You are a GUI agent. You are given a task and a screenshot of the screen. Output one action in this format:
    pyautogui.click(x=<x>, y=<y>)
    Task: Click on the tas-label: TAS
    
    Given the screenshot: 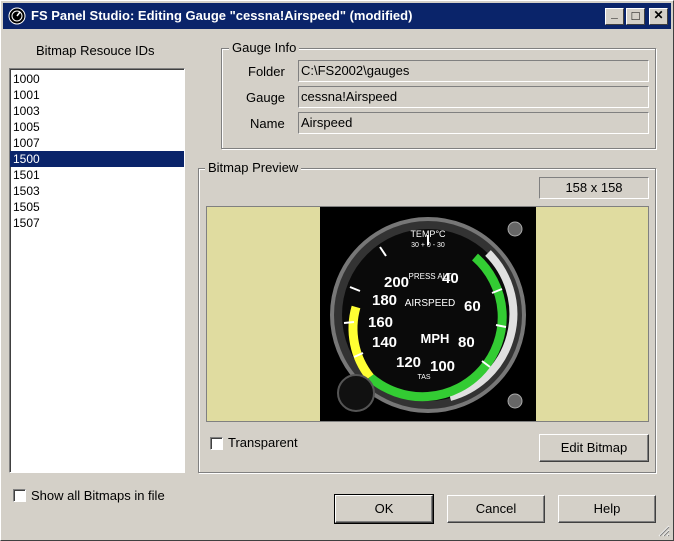 What is the action you would take?
    pyautogui.click(x=423, y=377)
    